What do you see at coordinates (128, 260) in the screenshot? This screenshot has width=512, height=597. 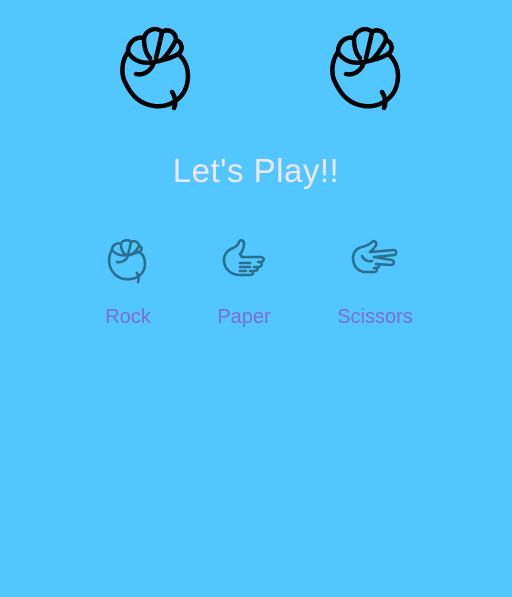 I see `rock-fist-icon` at bounding box center [128, 260].